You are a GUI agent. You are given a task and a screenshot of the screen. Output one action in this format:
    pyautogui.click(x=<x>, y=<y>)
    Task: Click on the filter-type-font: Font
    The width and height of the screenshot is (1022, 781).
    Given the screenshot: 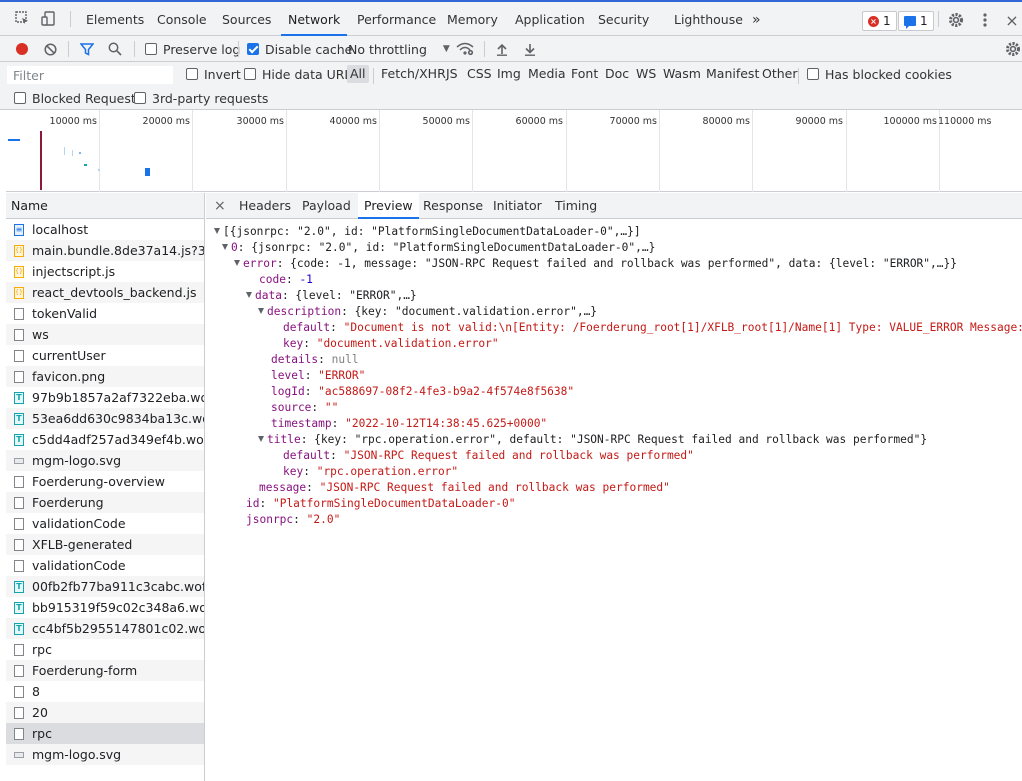 What is the action you would take?
    pyautogui.click(x=584, y=74)
    